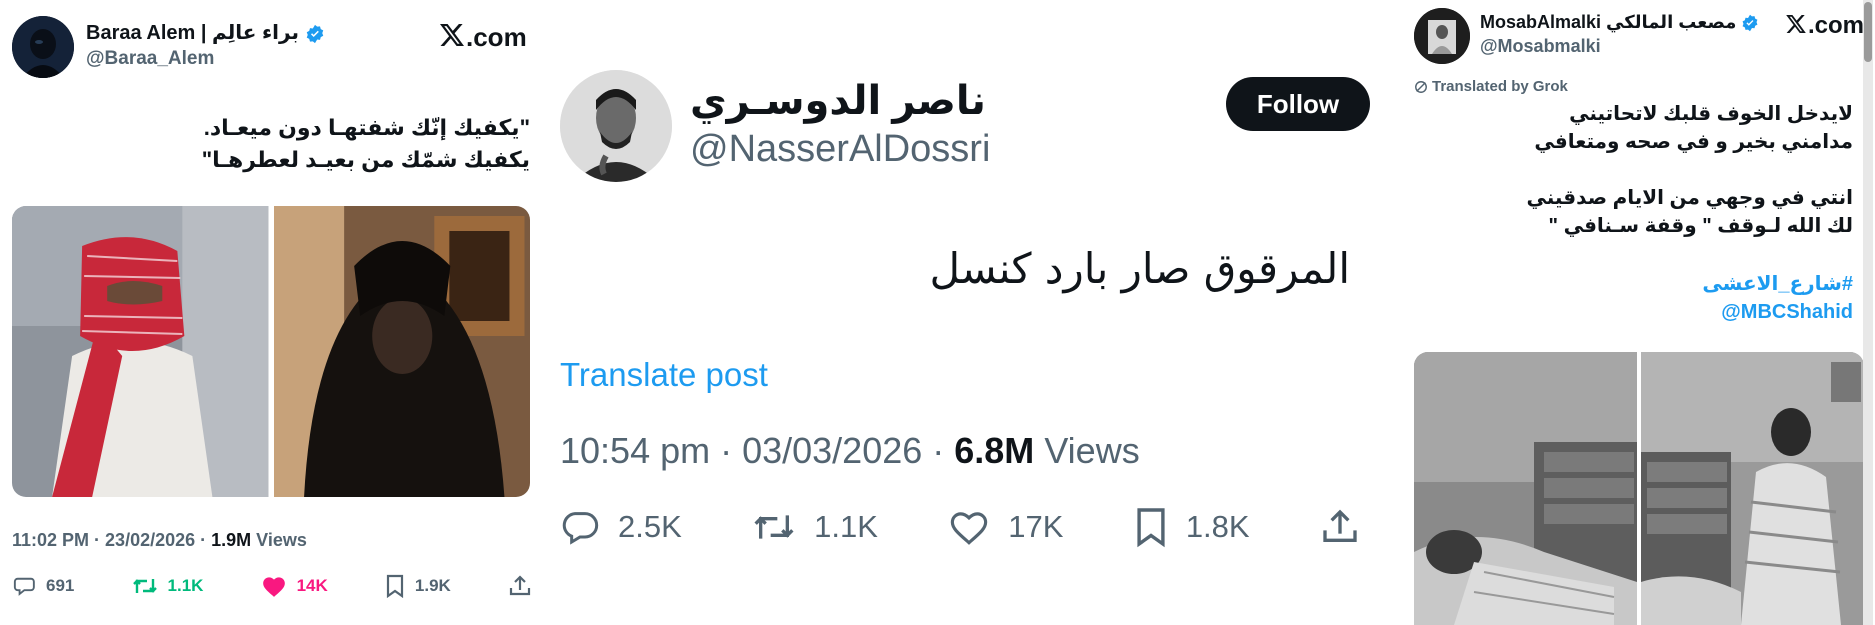 The height and width of the screenshot is (625, 1875). What do you see at coordinates (650, 526) in the screenshot?
I see `reply-count: 2.5K` at bounding box center [650, 526].